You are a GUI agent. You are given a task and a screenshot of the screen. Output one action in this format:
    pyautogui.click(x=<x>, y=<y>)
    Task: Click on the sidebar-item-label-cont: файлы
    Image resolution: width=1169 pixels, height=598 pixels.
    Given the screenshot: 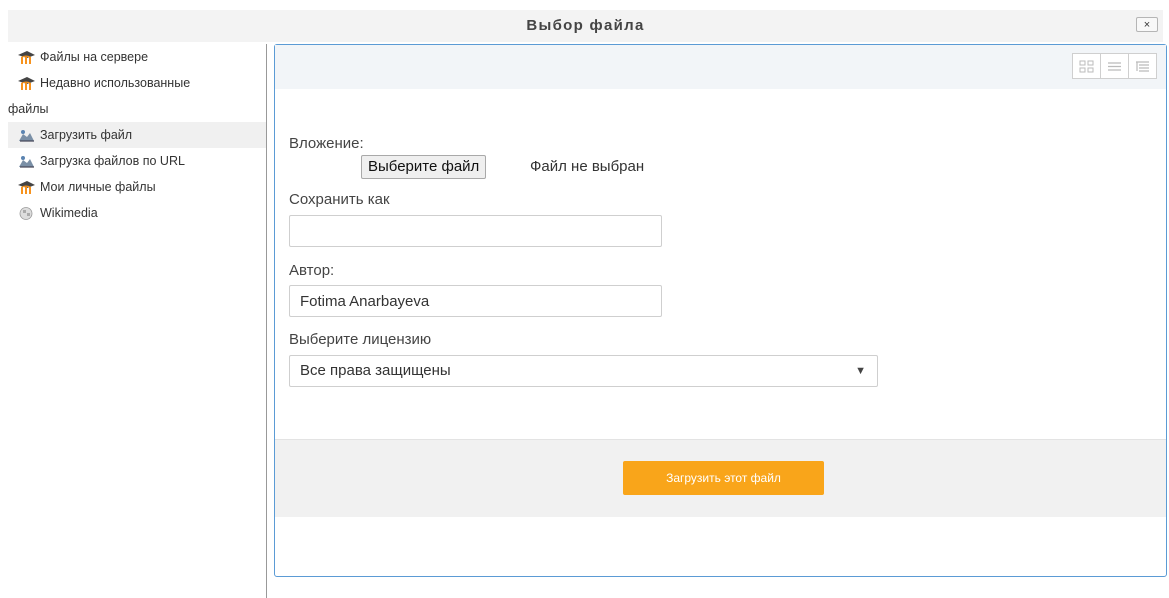 What is the action you would take?
    pyautogui.click(x=28, y=109)
    